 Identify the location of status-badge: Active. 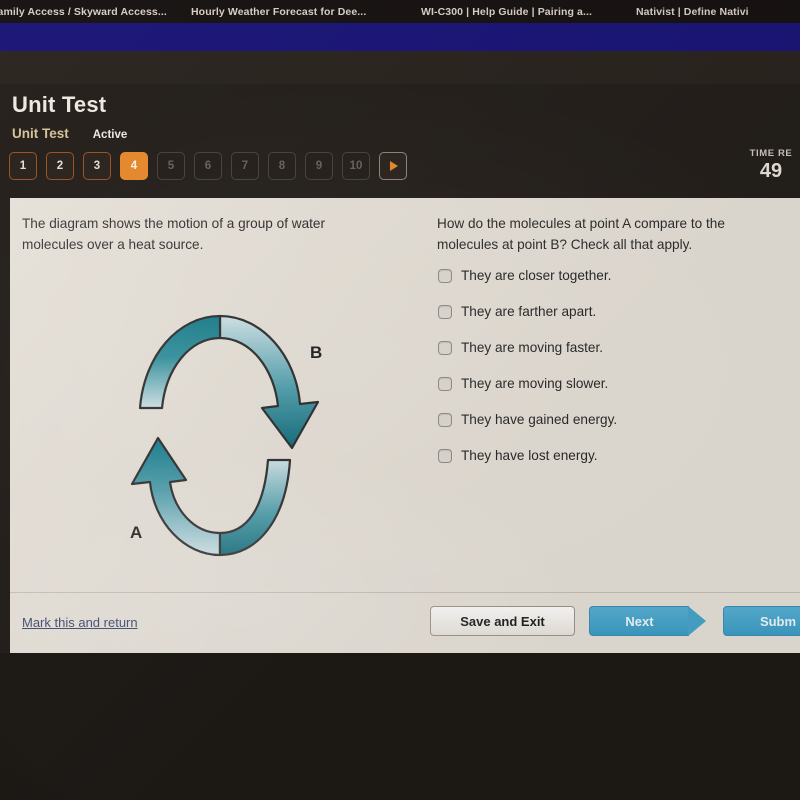
(110, 135).